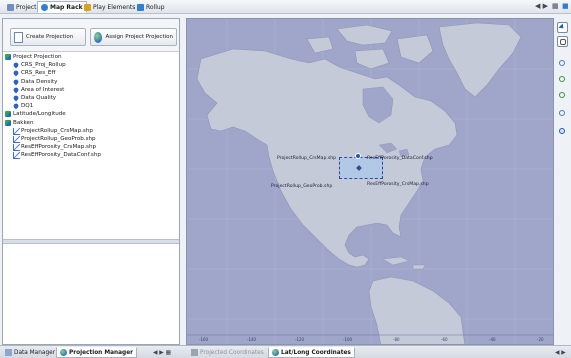 The image size is (571, 358). I want to click on identify-icon, so click(562, 131).